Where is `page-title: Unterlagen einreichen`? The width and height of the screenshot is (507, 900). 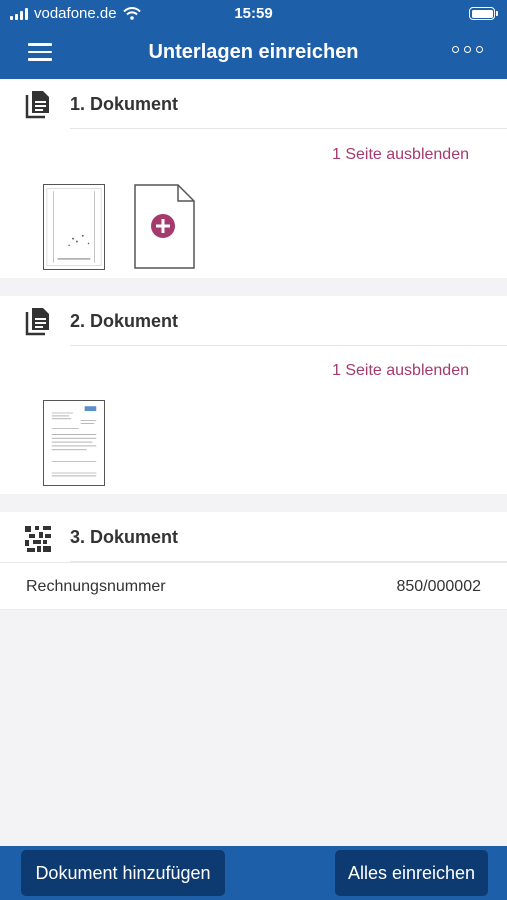 page-title: Unterlagen einreichen is located at coordinates (253, 52).